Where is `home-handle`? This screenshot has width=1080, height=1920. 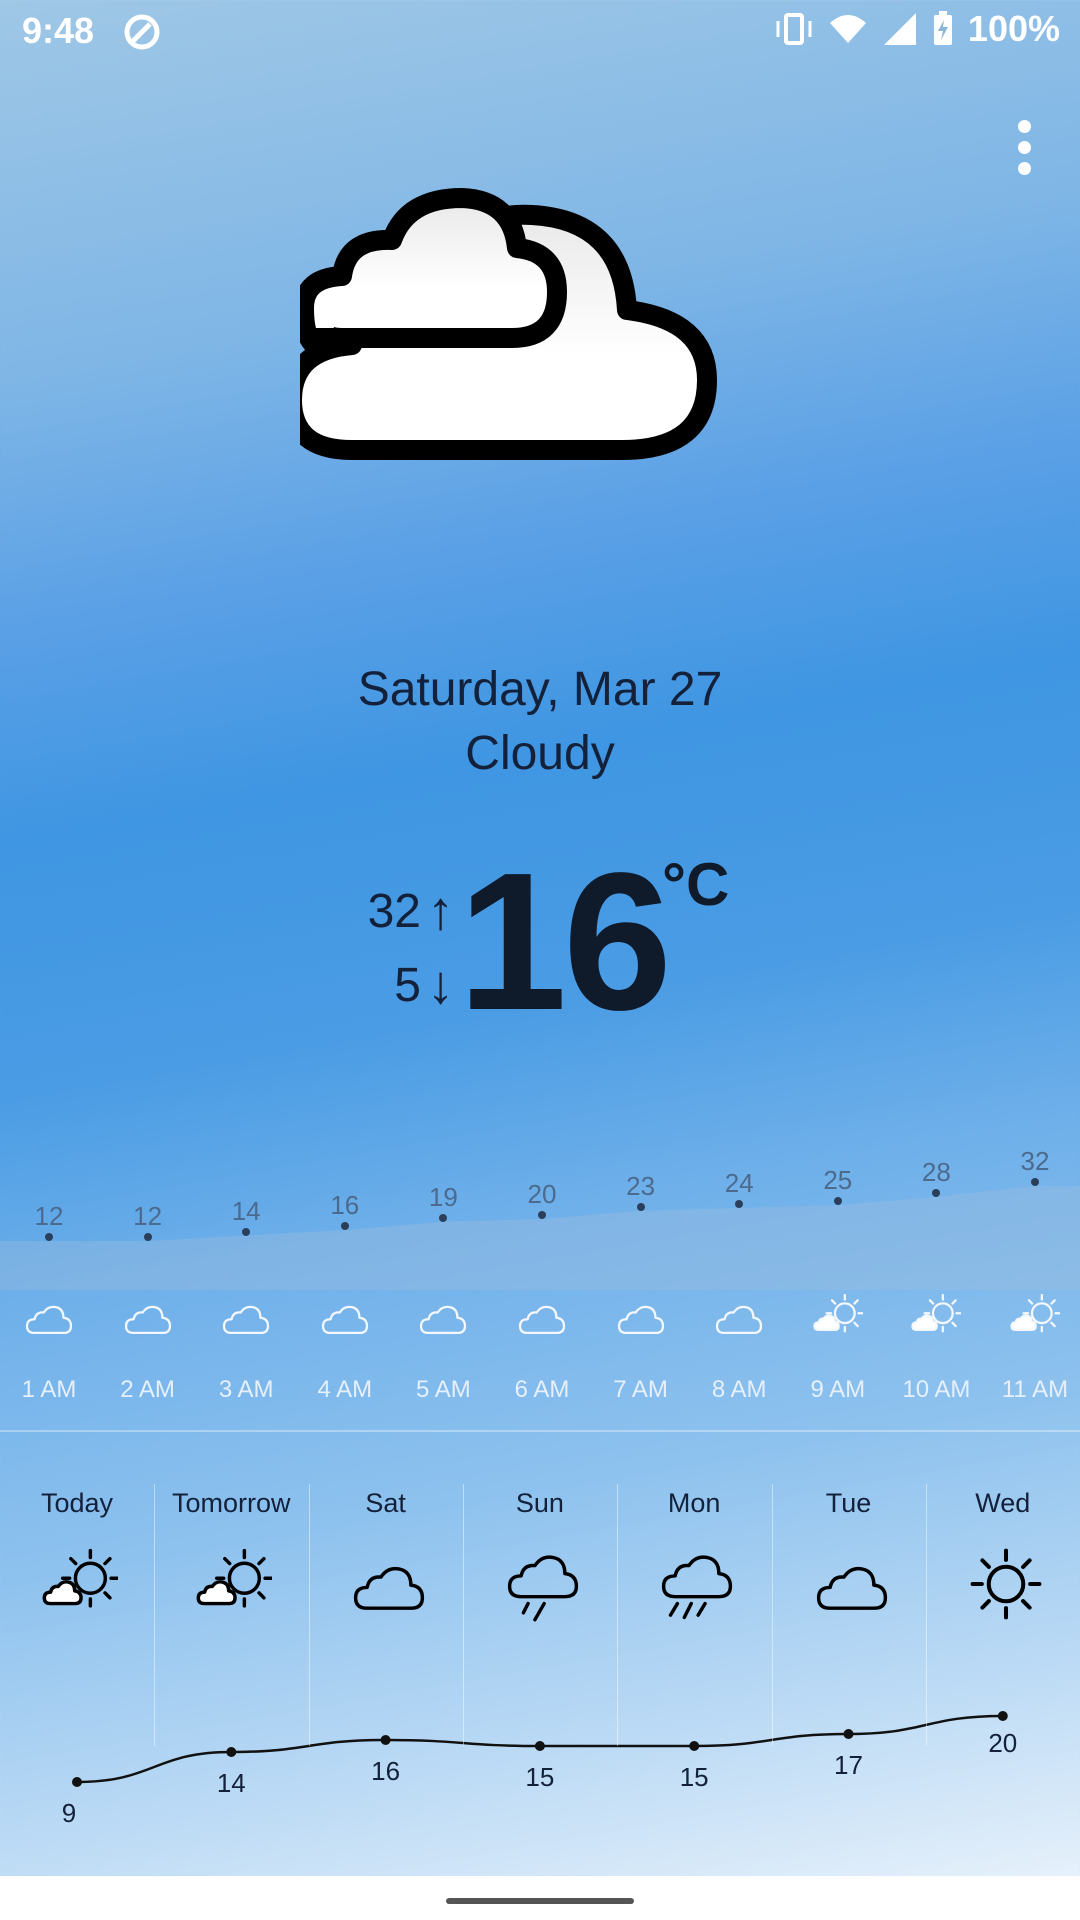 home-handle is located at coordinates (540, 1901).